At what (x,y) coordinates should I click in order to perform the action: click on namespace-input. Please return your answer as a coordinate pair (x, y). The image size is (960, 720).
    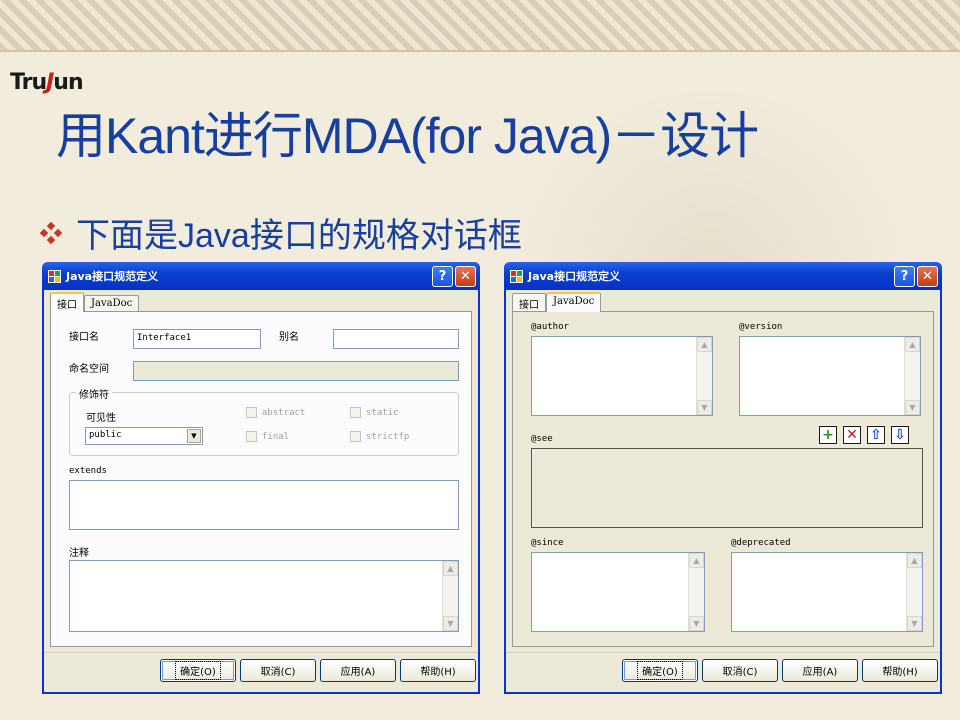
    Looking at the image, I should click on (296, 371).